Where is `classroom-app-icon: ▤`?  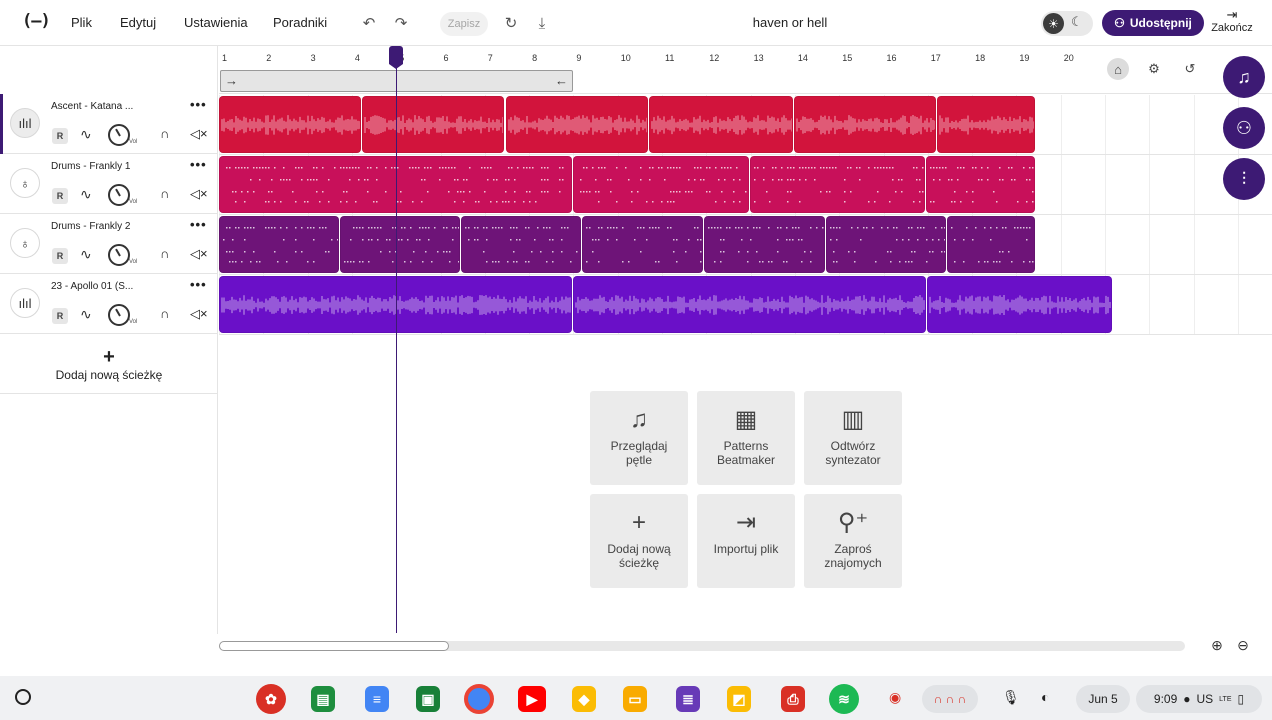 classroom-app-icon: ▤ is located at coordinates (323, 699).